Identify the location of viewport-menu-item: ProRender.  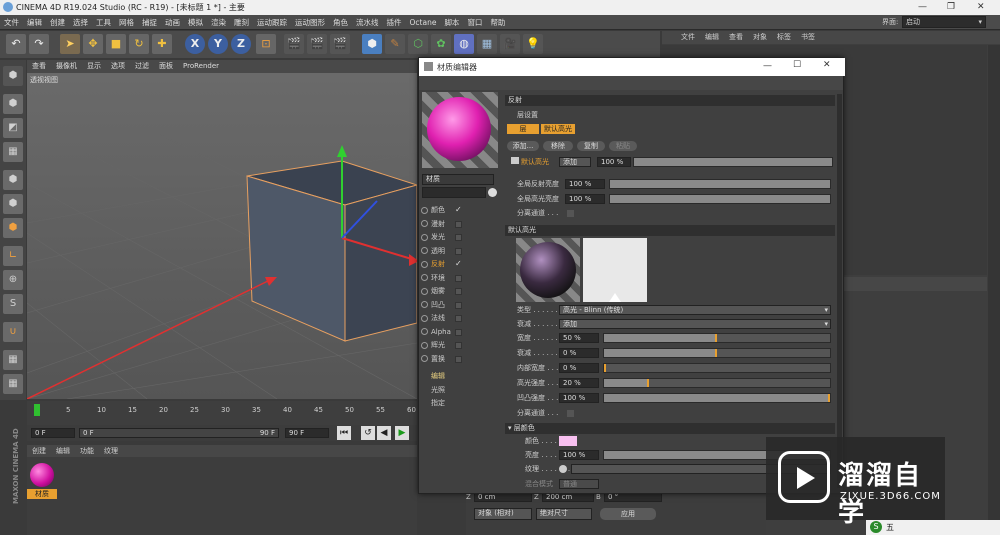
(201, 66).